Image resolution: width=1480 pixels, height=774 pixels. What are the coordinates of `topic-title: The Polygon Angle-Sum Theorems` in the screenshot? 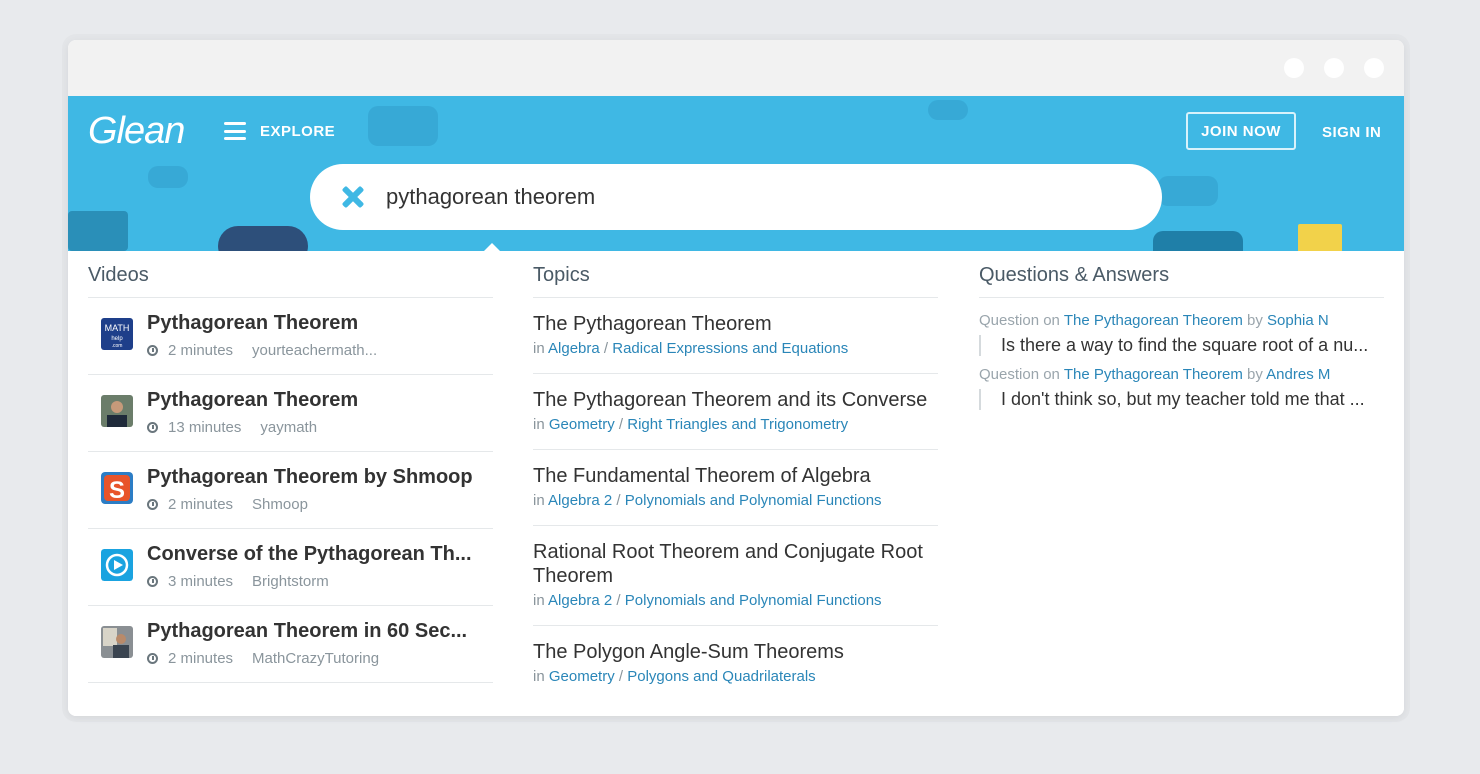 It's located at (688, 652).